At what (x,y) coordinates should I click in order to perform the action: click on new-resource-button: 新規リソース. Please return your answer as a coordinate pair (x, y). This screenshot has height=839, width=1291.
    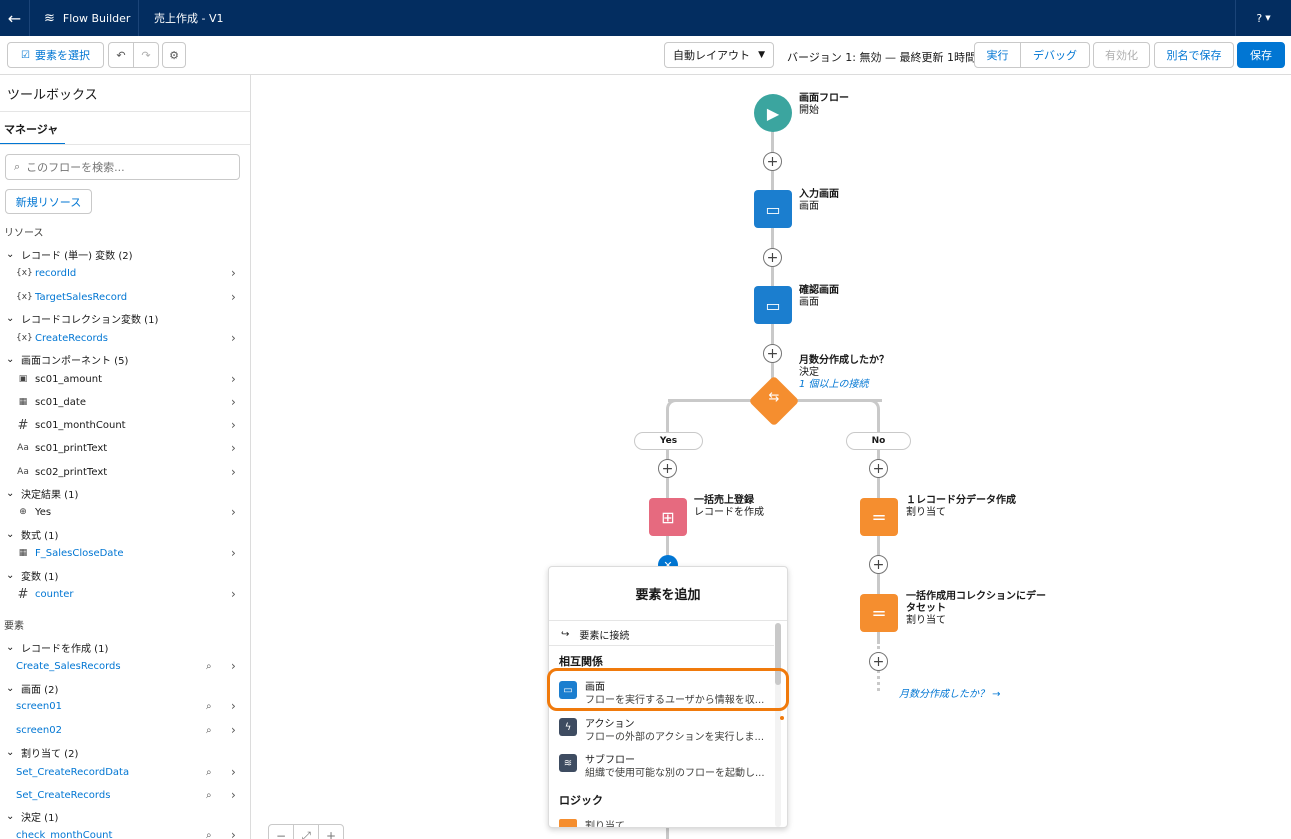
    Looking at the image, I should click on (48, 201).